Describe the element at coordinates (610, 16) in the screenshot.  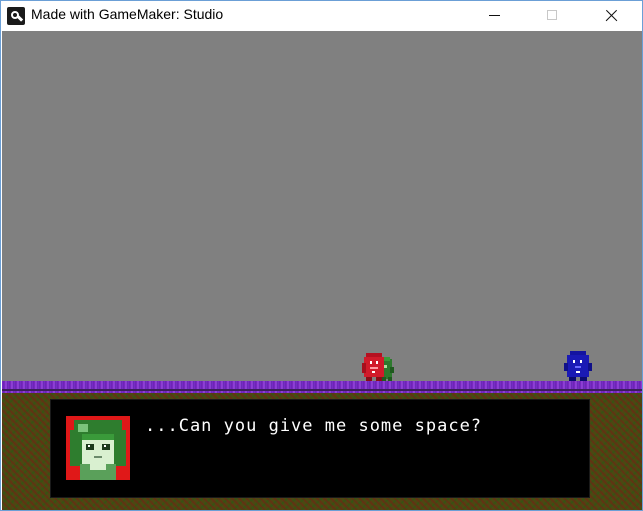
I see `close-icon` at that location.